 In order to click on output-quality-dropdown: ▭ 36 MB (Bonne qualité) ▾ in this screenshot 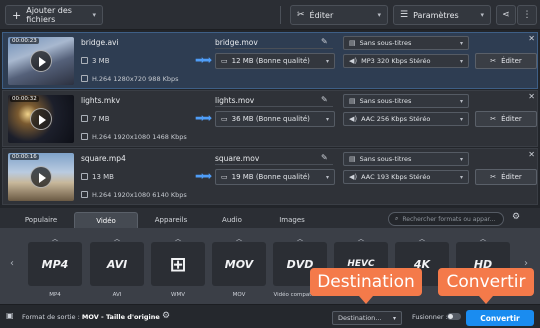, I will do `click(275, 119)`.